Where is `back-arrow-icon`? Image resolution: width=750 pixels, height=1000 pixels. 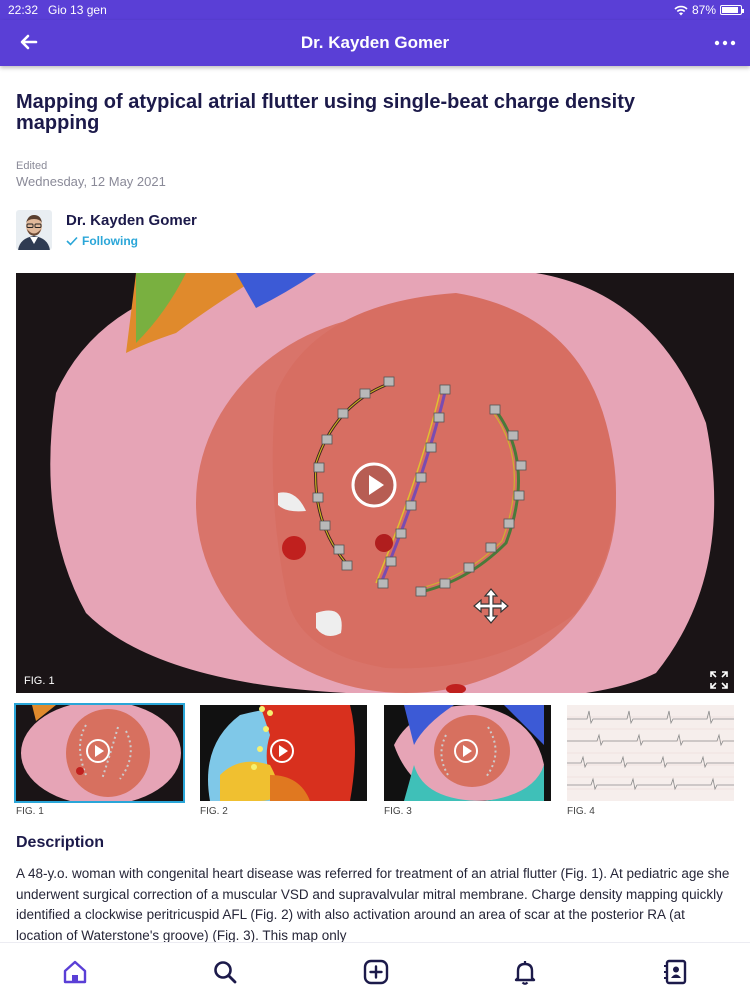 back-arrow-icon is located at coordinates (30, 42).